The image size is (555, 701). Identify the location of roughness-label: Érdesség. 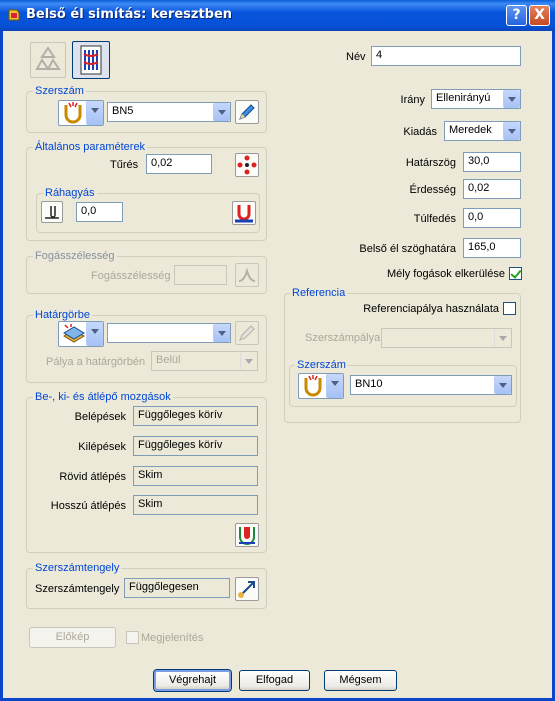
(432, 190).